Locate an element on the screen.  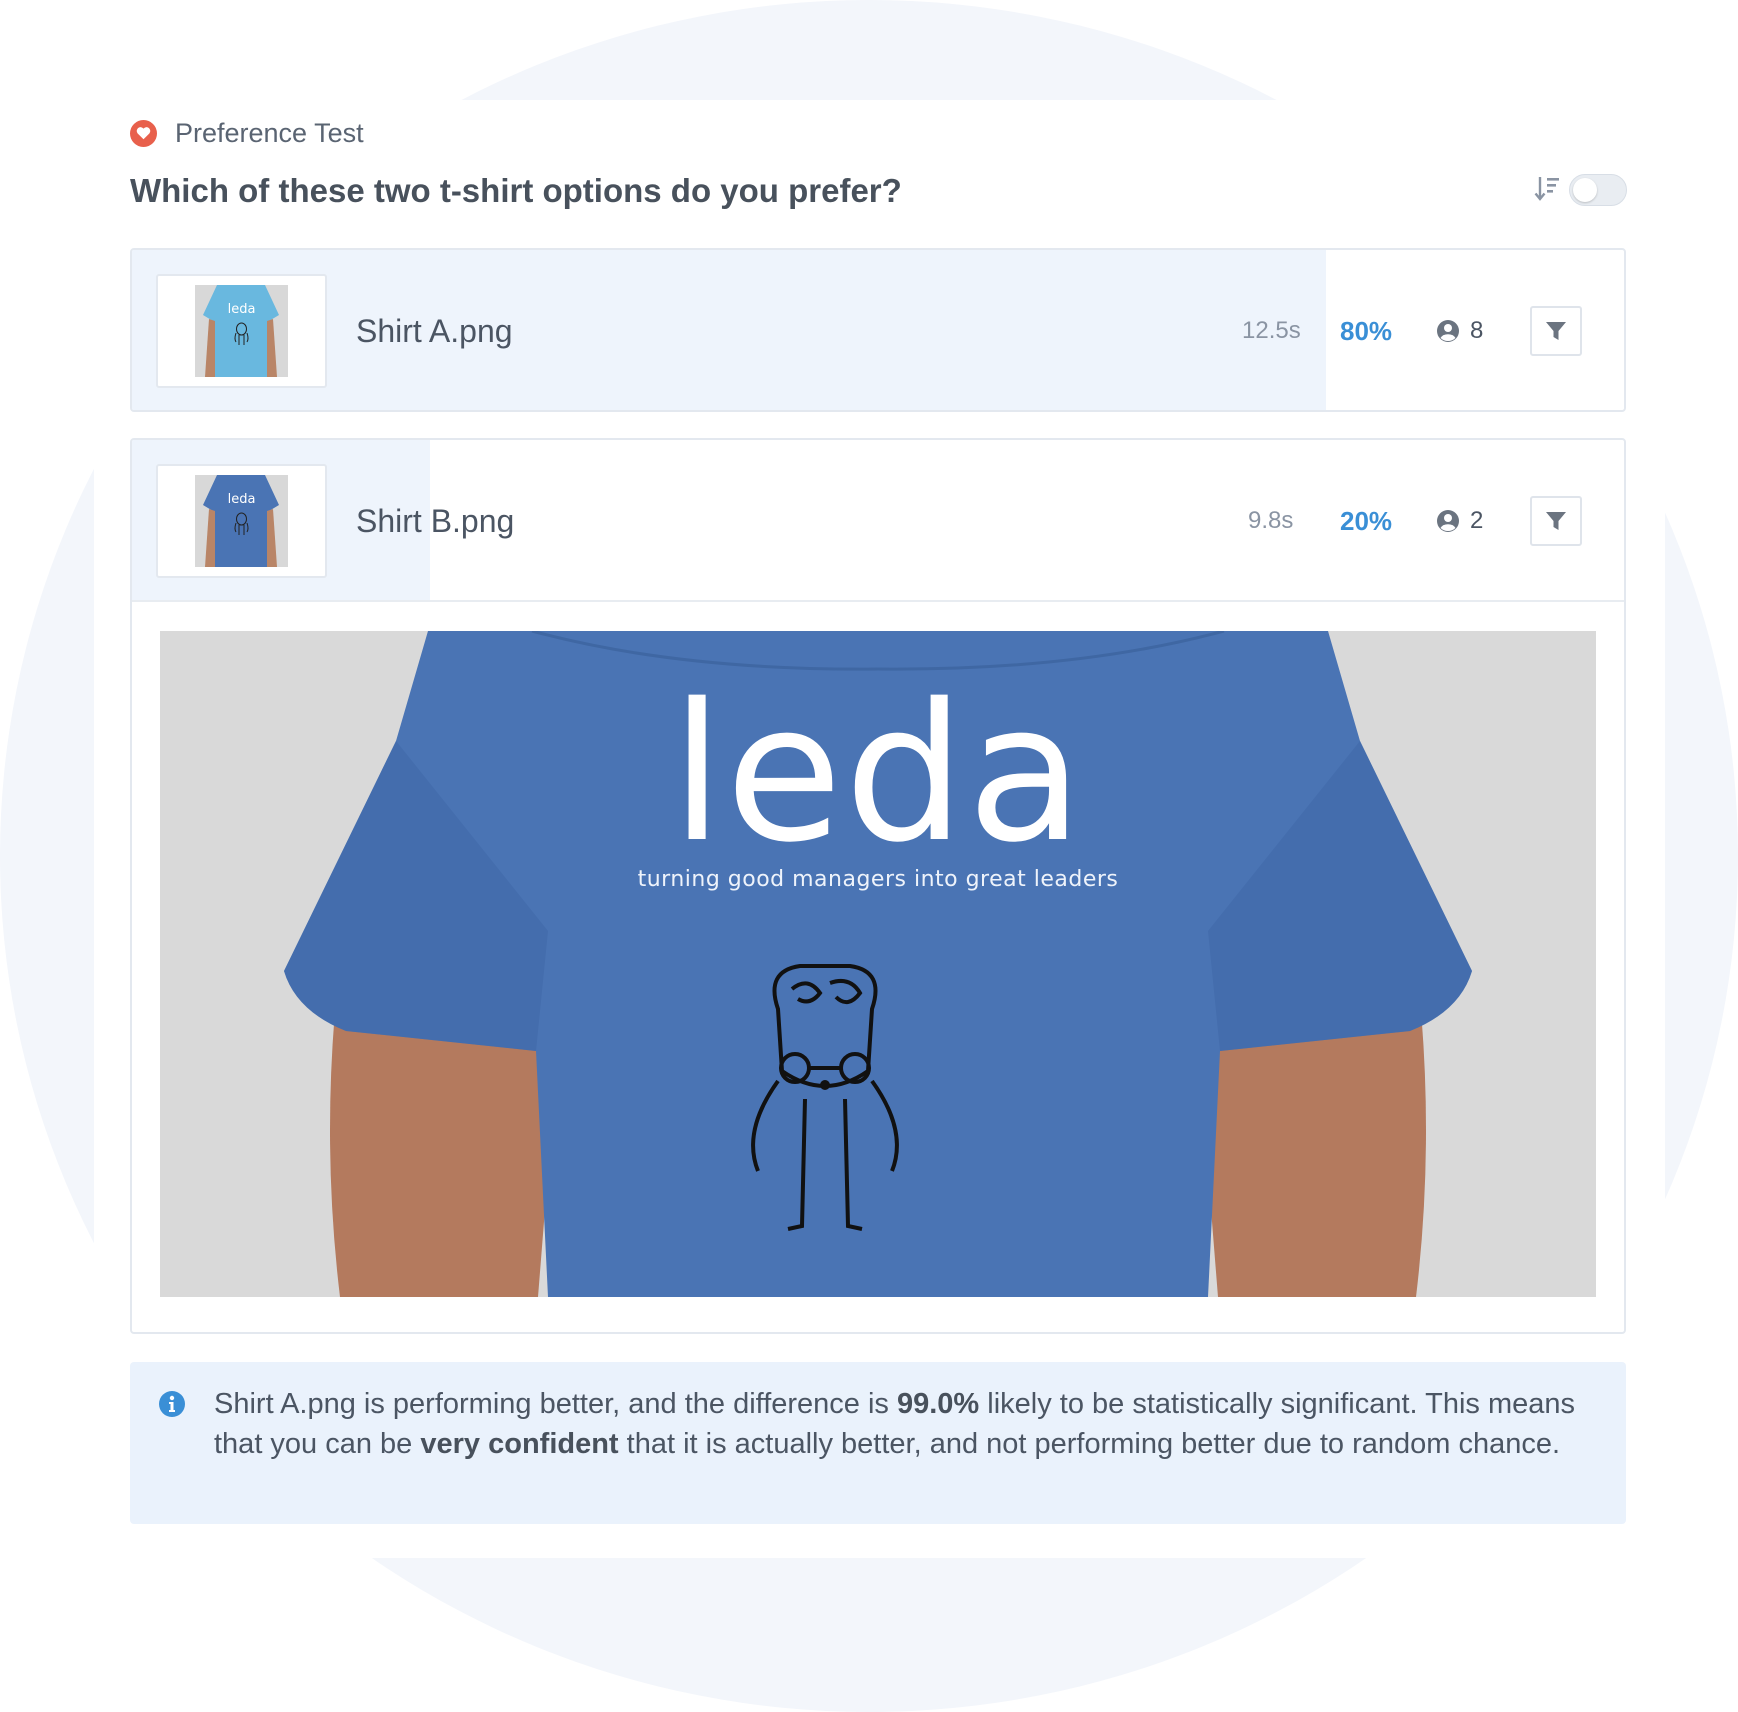
option-file-name: Shirt A.png is located at coordinates (434, 331).